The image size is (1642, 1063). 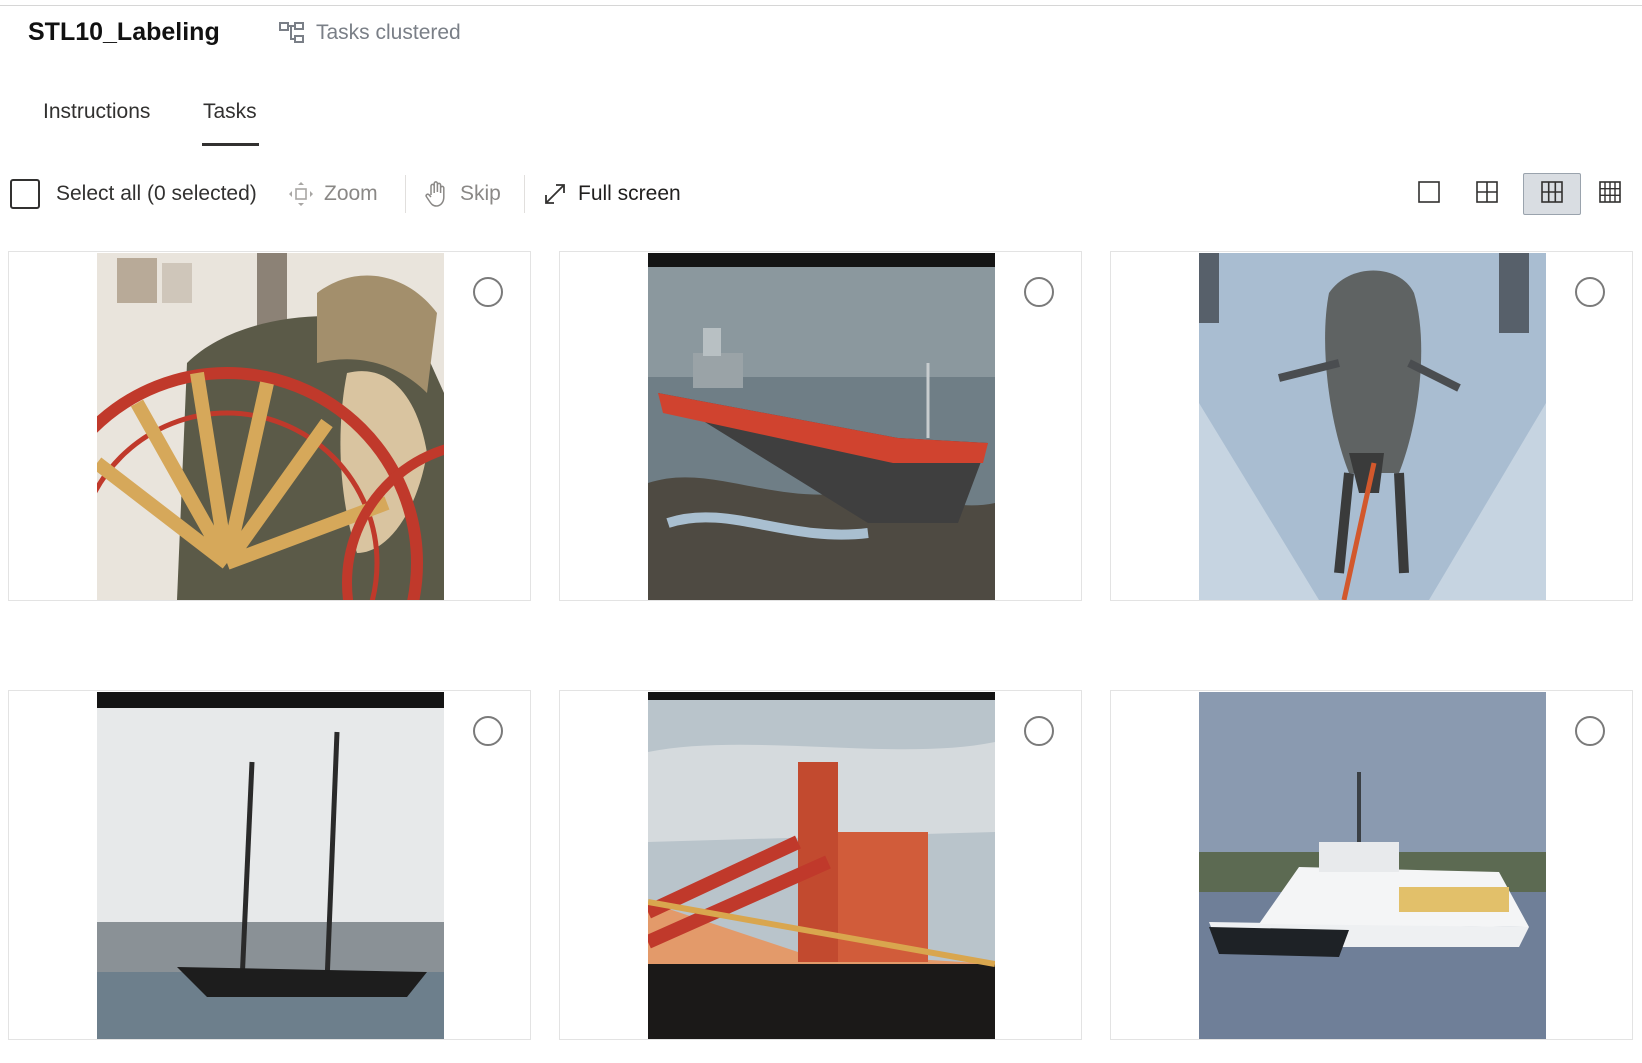 I want to click on zoom-button: Zoom, so click(x=333, y=194).